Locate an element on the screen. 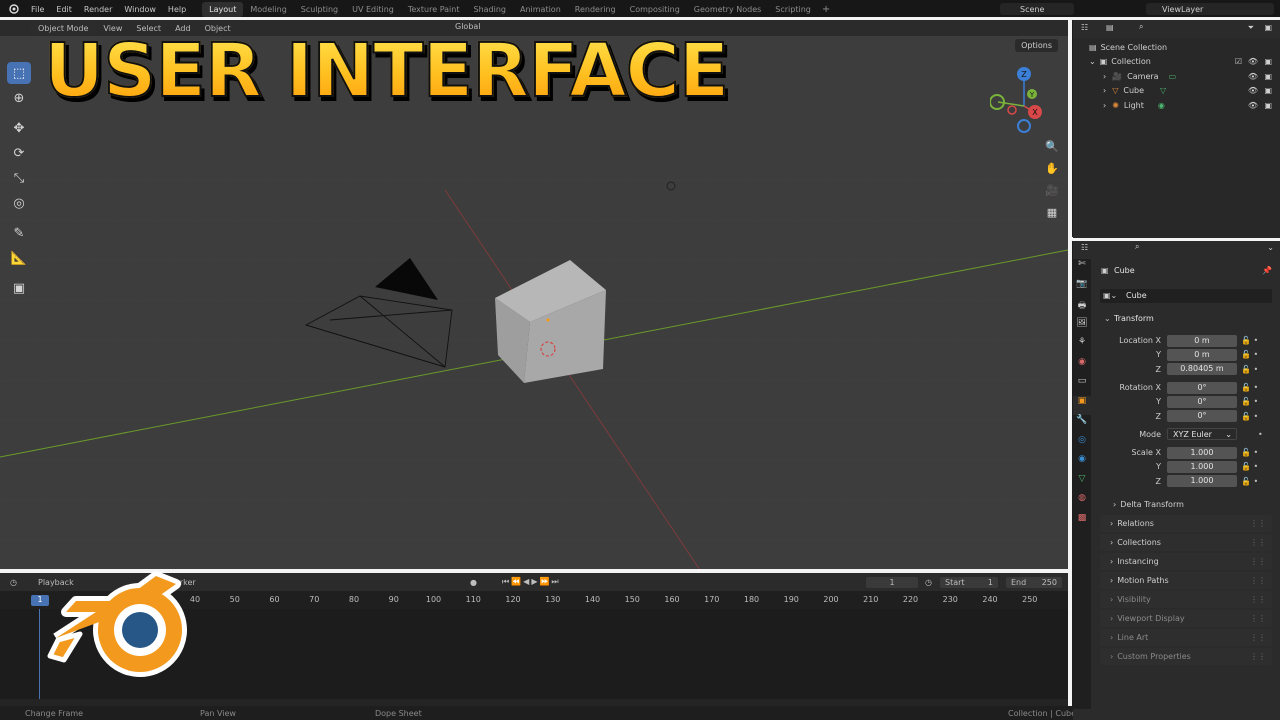 Image resolution: width=1280 pixels, height=720 pixels. playback-controls-icon: ⏮⏪◀▶⏩⏭ is located at coordinates (531, 582).